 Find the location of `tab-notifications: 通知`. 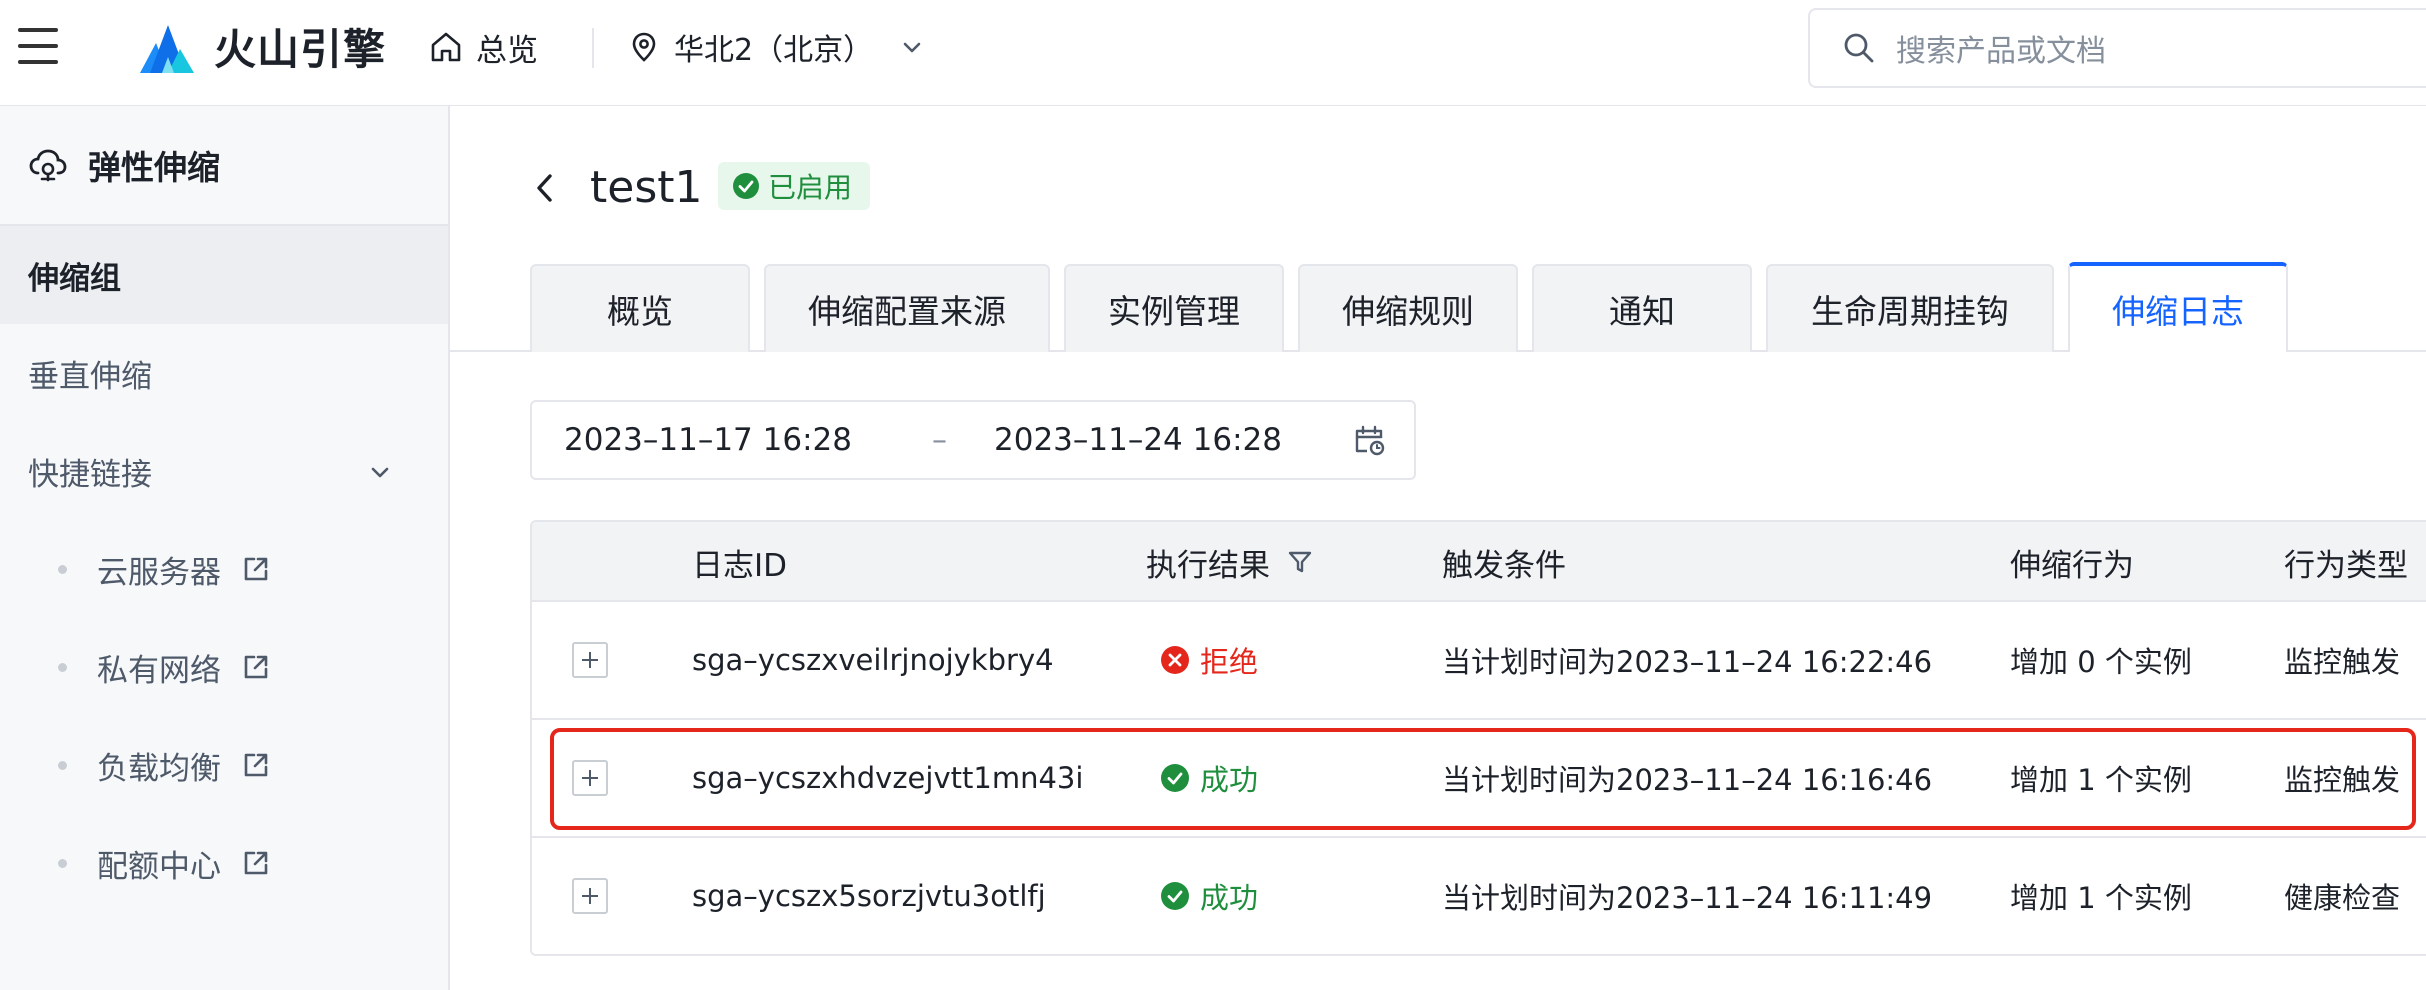

tab-notifications: 通知 is located at coordinates (1642, 308).